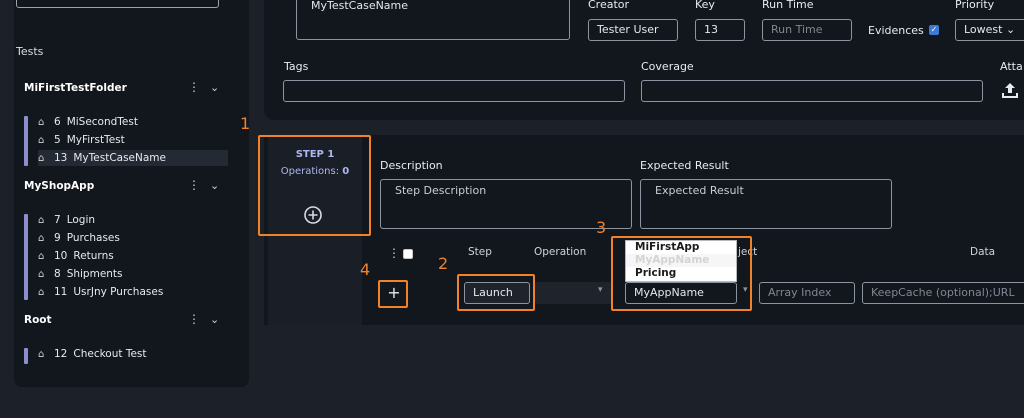 The image size is (1024, 418). Describe the element at coordinates (88, 122) in the screenshot. I see `tree-item: ⌂ 6 MiSecondTest` at that location.